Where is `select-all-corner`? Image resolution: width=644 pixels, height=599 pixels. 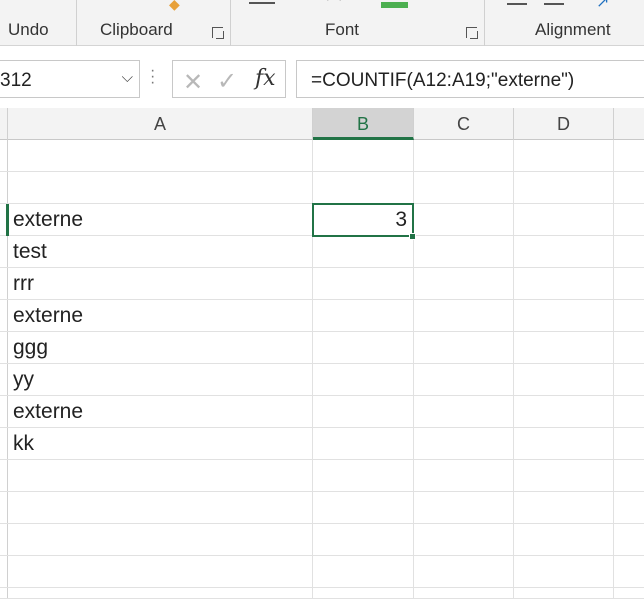 select-all-corner is located at coordinates (4, 124).